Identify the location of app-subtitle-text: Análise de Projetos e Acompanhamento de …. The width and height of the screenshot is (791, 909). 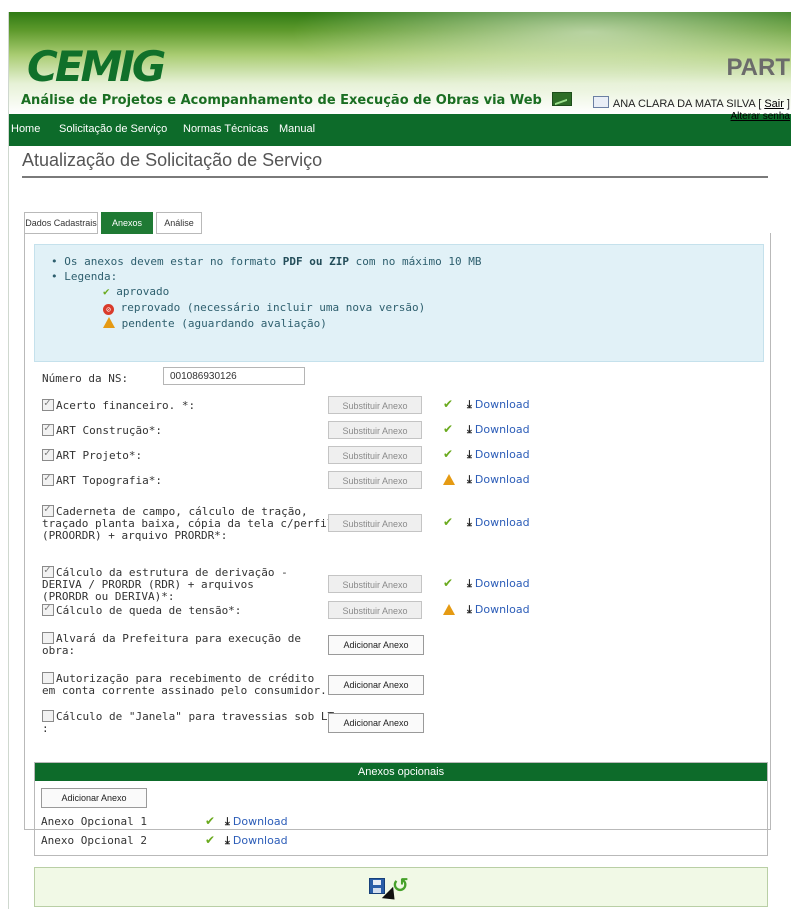
(281, 100).